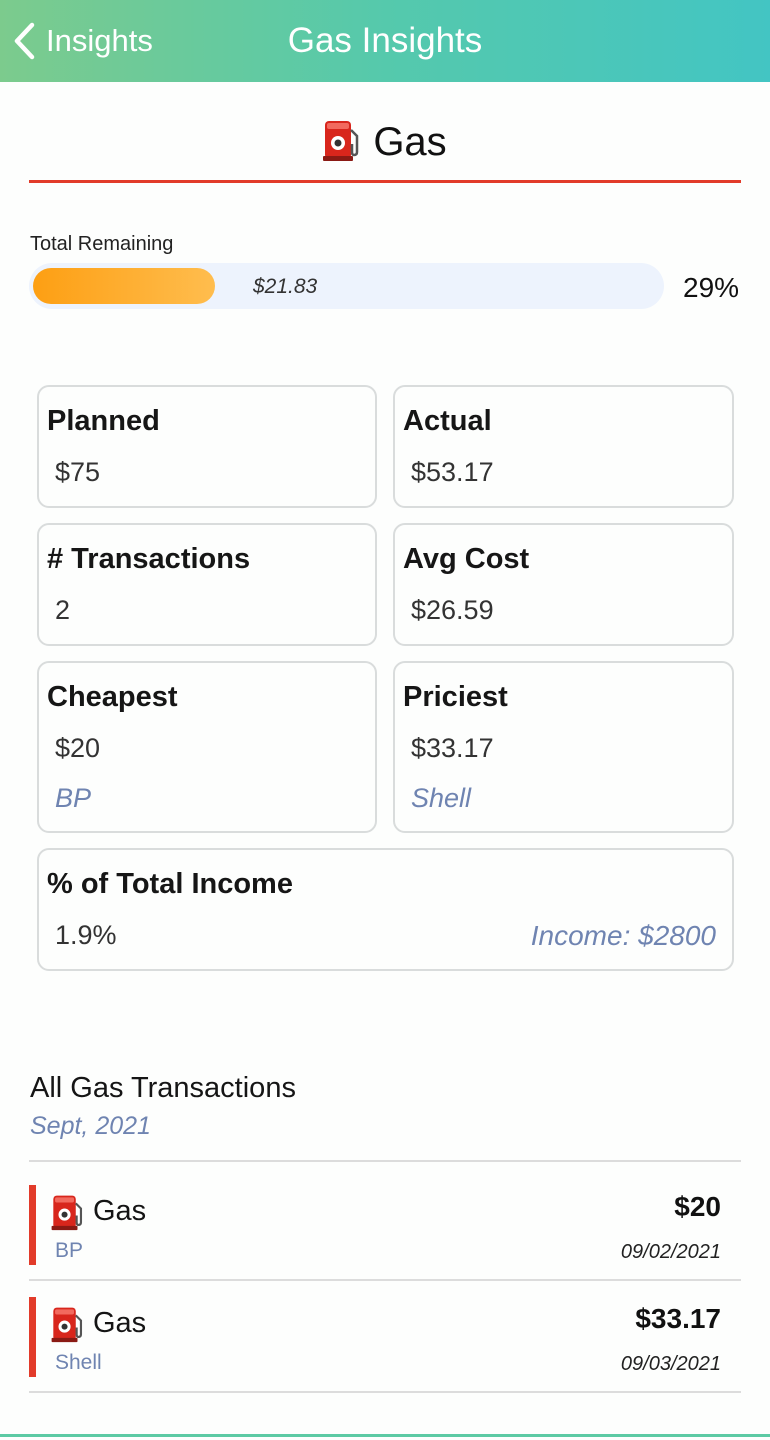  Describe the element at coordinates (124, 286) in the screenshot. I see `remaining-progress-fill` at that location.